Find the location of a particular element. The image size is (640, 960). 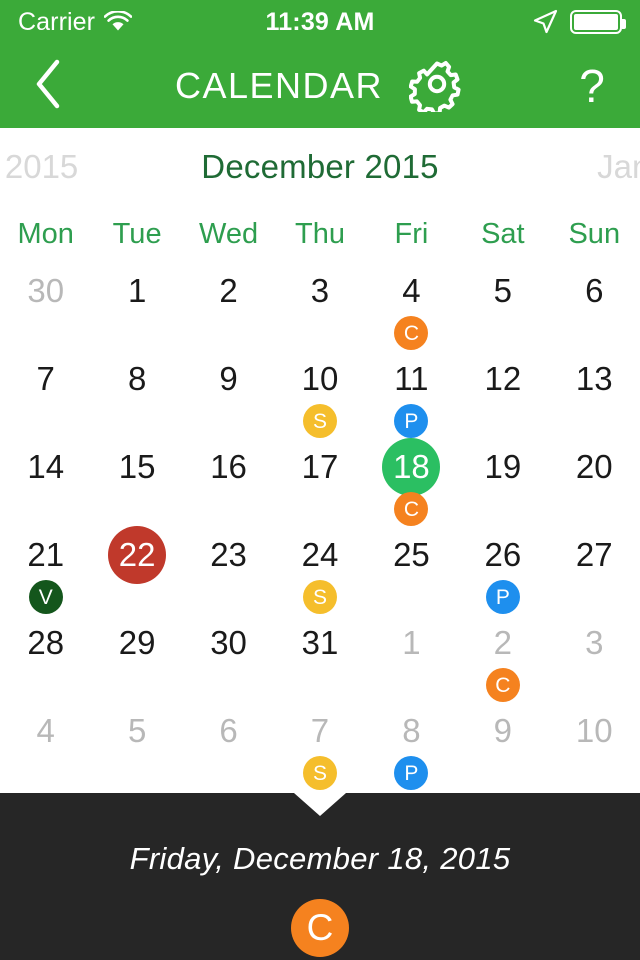

day-cell: 7 is located at coordinates (45, 394).